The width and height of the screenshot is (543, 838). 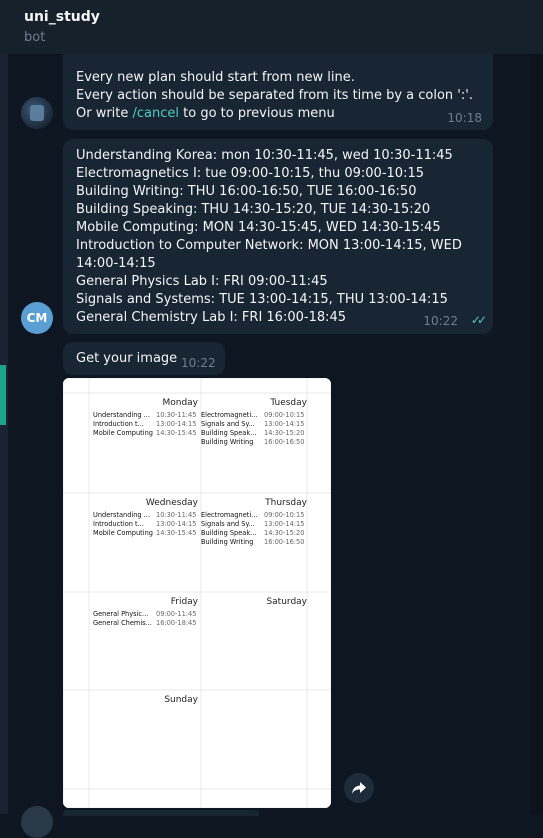 I want to click on next-message-bubble, so click(x=161, y=813).